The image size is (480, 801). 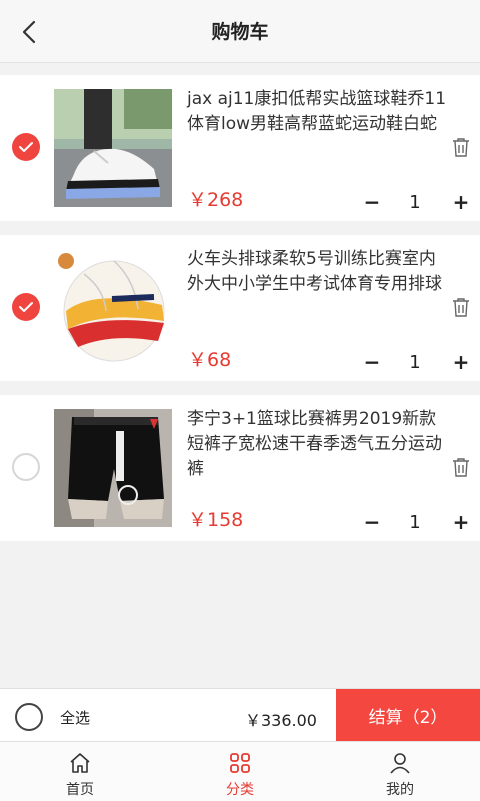 What do you see at coordinates (240, 763) in the screenshot?
I see `category-icon` at bounding box center [240, 763].